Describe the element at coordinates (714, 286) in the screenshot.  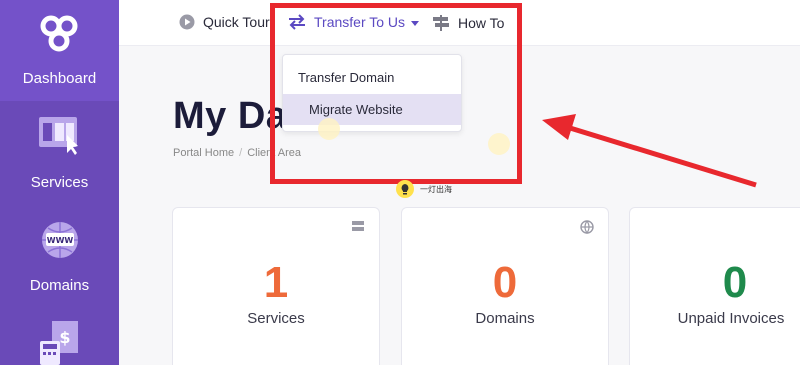
I see `unpaid-invoices-card: 0 Unpaid Invoices` at that location.